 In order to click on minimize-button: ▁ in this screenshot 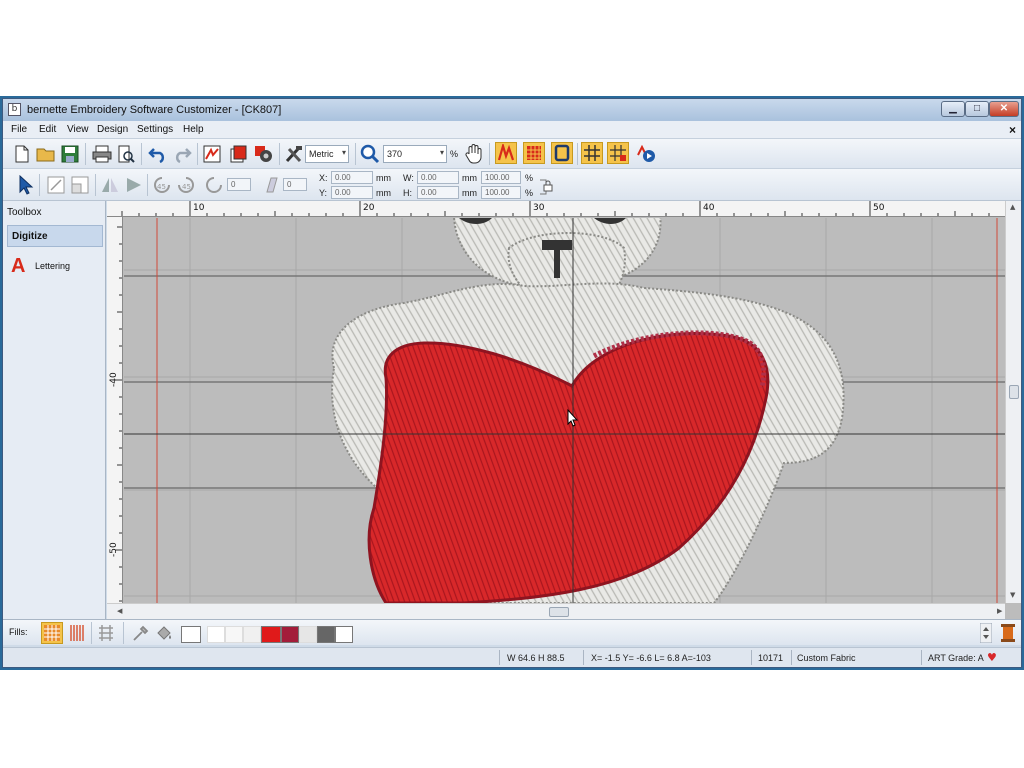, I will do `click(953, 109)`.